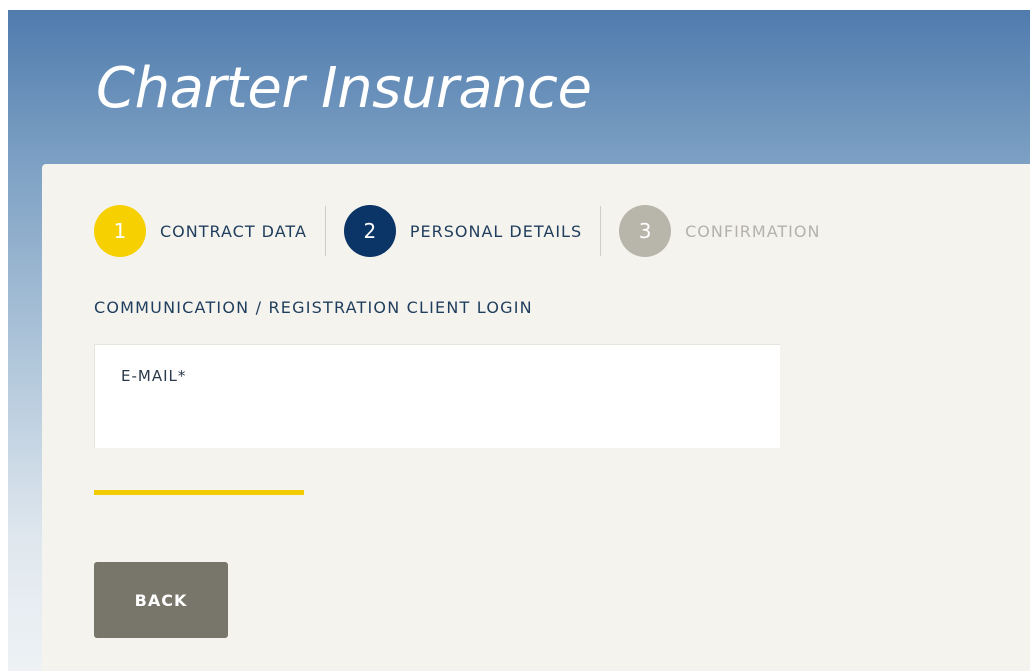 The width and height of the screenshot is (1030, 671). I want to click on email-field-label: E-MAIL*, so click(154, 376).